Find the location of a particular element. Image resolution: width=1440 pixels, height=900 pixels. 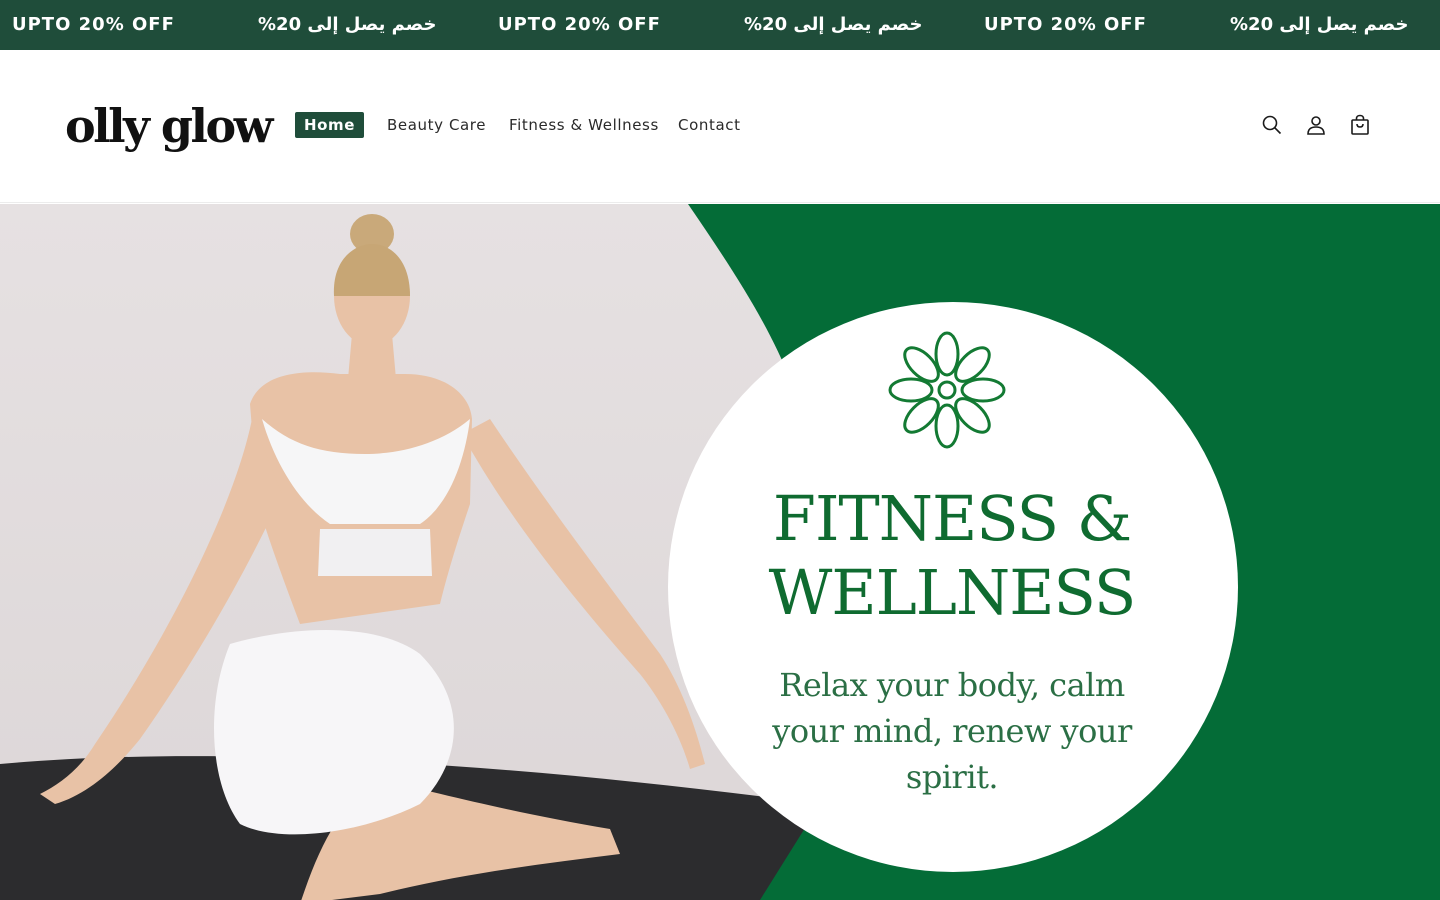

hero-title: FITNESS & WELLNESS is located at coordinates (952, 556).